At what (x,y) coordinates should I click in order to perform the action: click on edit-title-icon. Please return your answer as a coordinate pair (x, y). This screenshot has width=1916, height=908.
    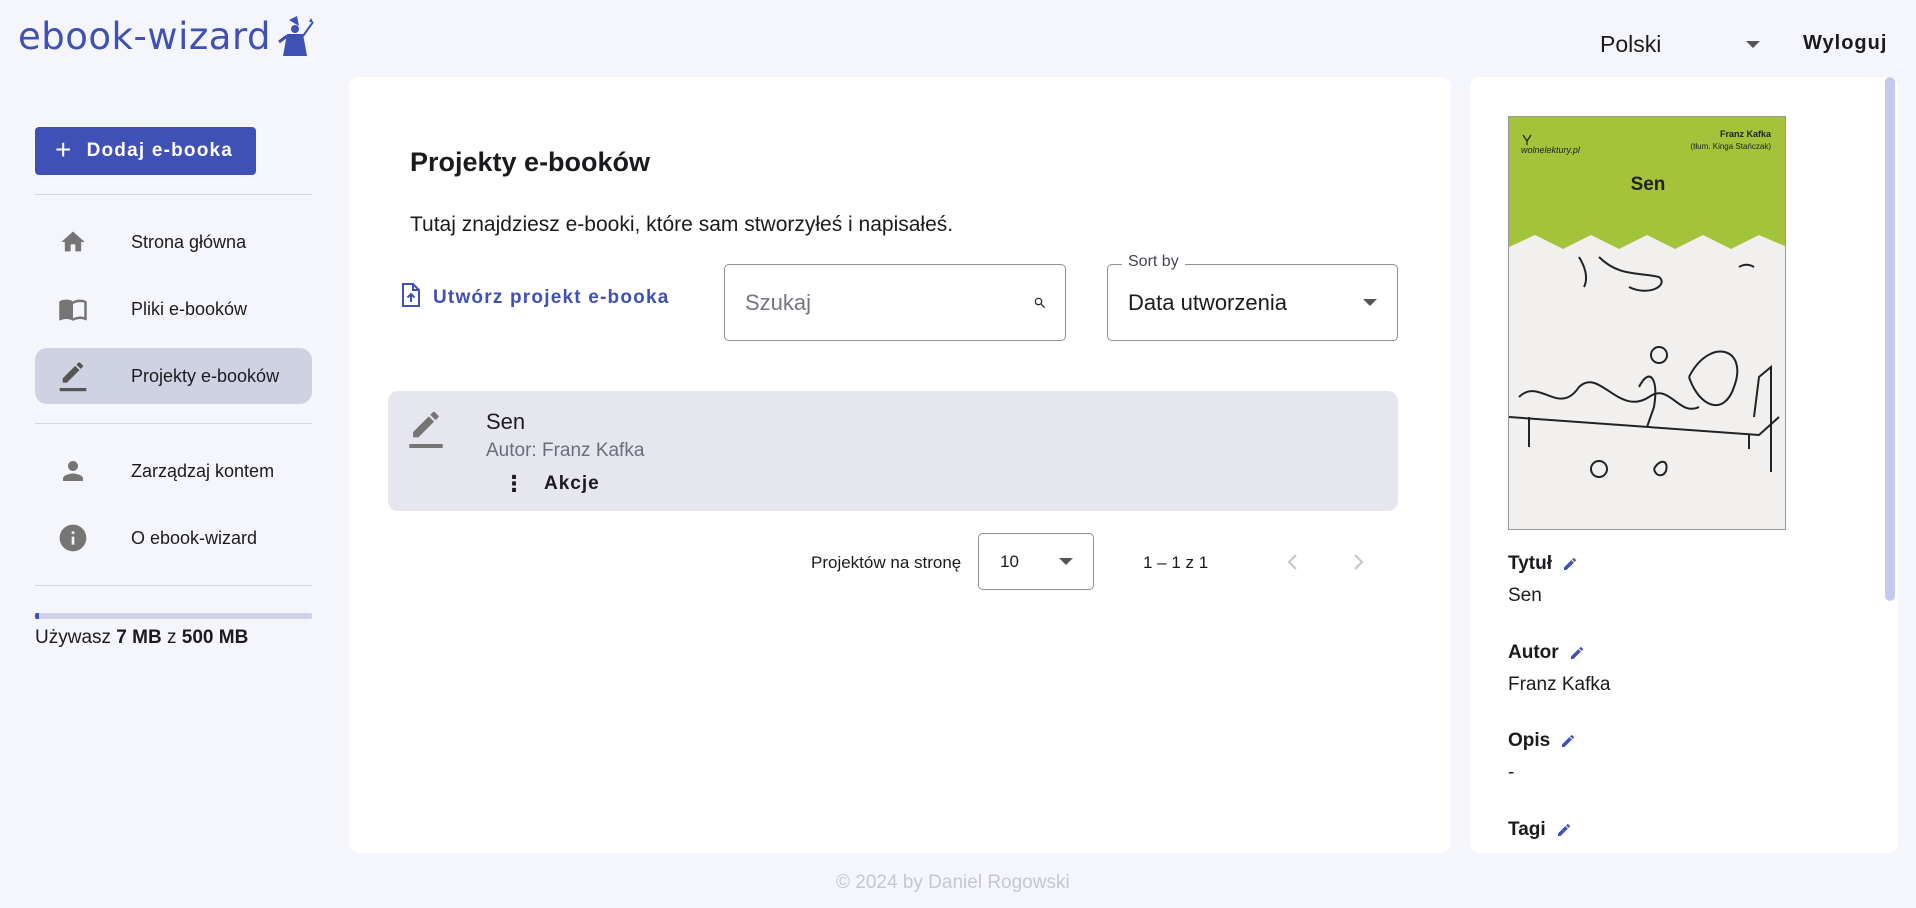
    Looking at the image, I should click on (1570, 564).